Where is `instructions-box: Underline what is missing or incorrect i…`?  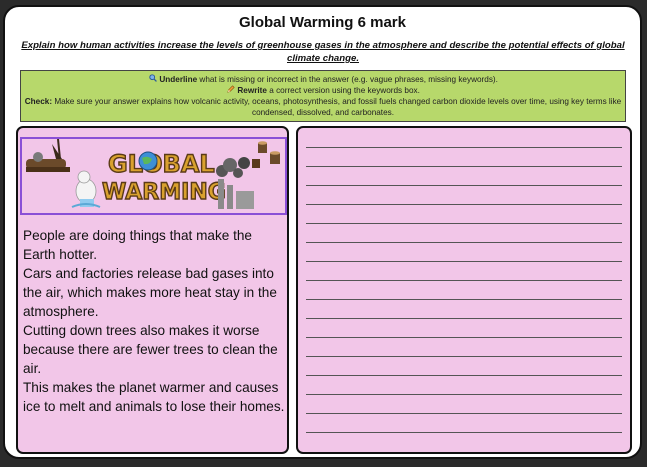 instructions-box: Underline what is missing or incorrect i… is located at coordinates (323, 96).